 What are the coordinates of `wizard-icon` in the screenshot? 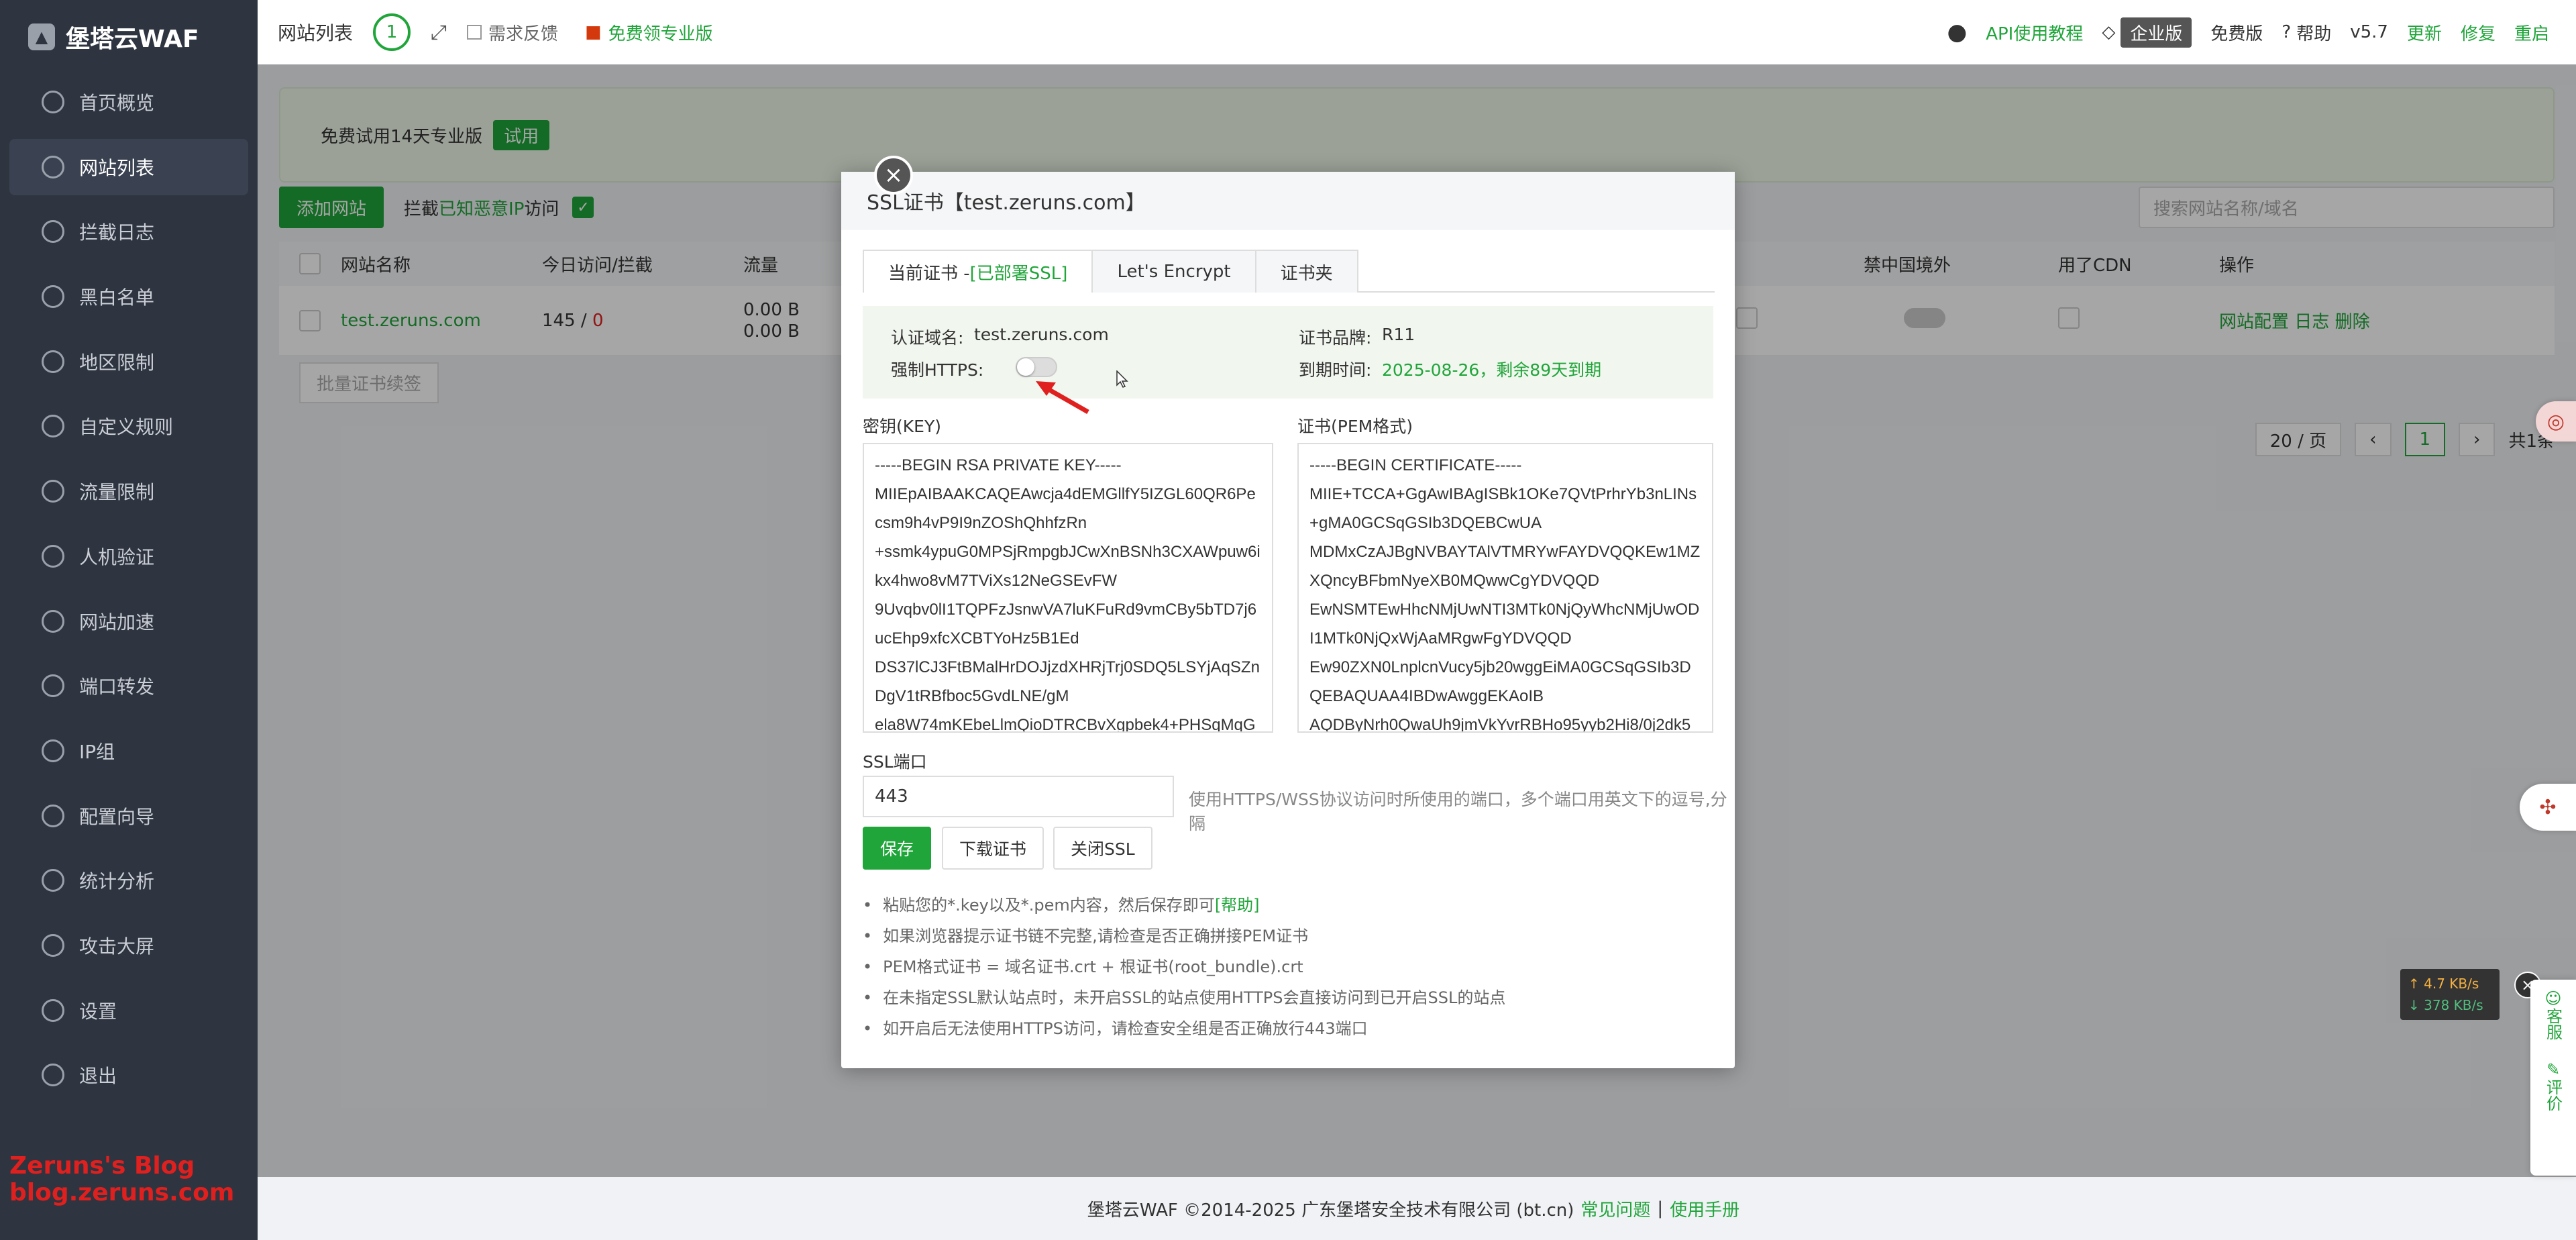 It's located at (53, 815).